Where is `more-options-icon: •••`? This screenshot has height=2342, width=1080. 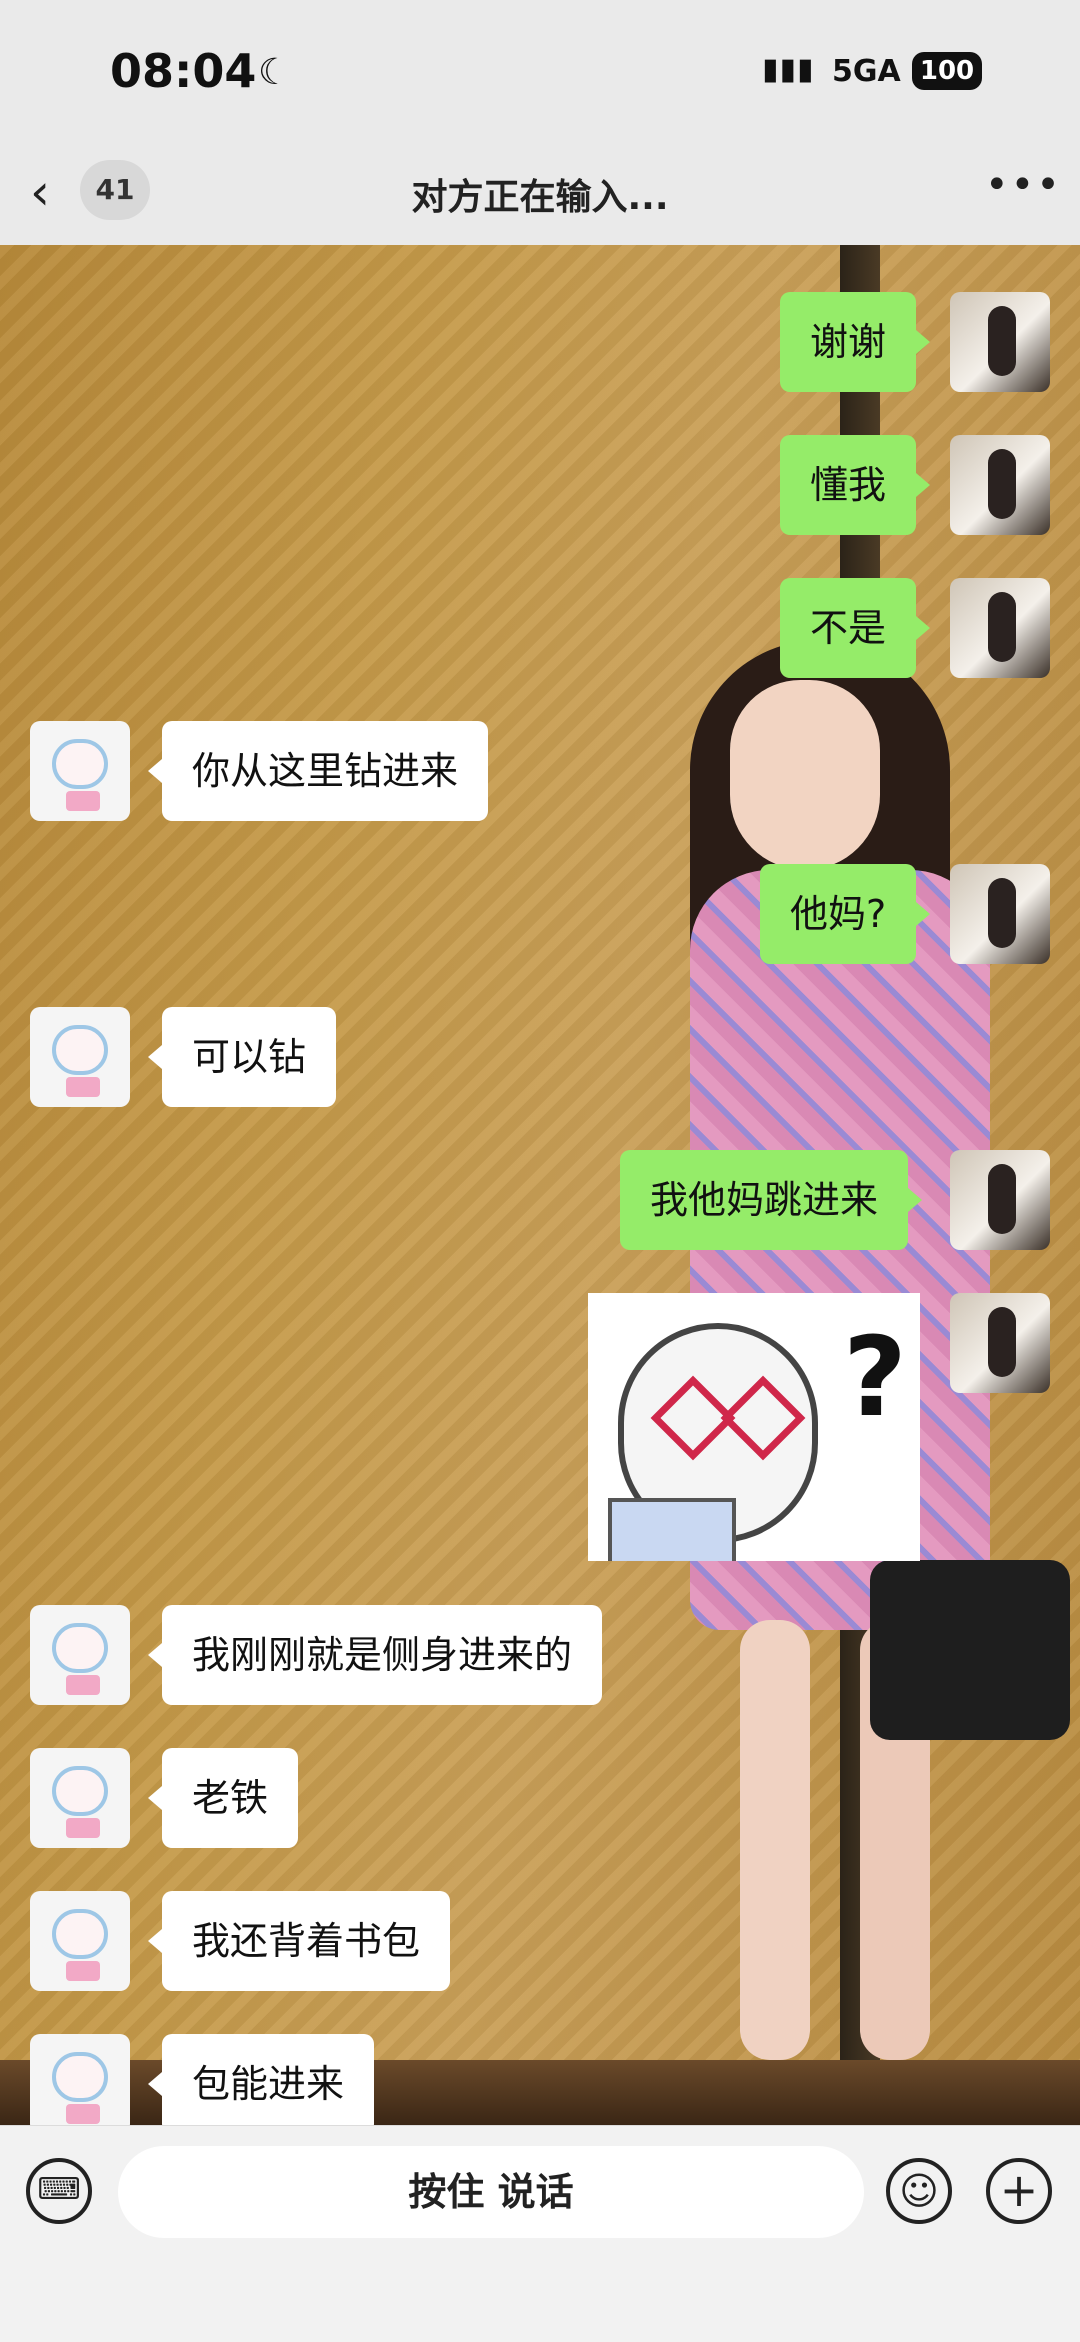
more-options-icon: ••• is located at coordinates (1023, 185).